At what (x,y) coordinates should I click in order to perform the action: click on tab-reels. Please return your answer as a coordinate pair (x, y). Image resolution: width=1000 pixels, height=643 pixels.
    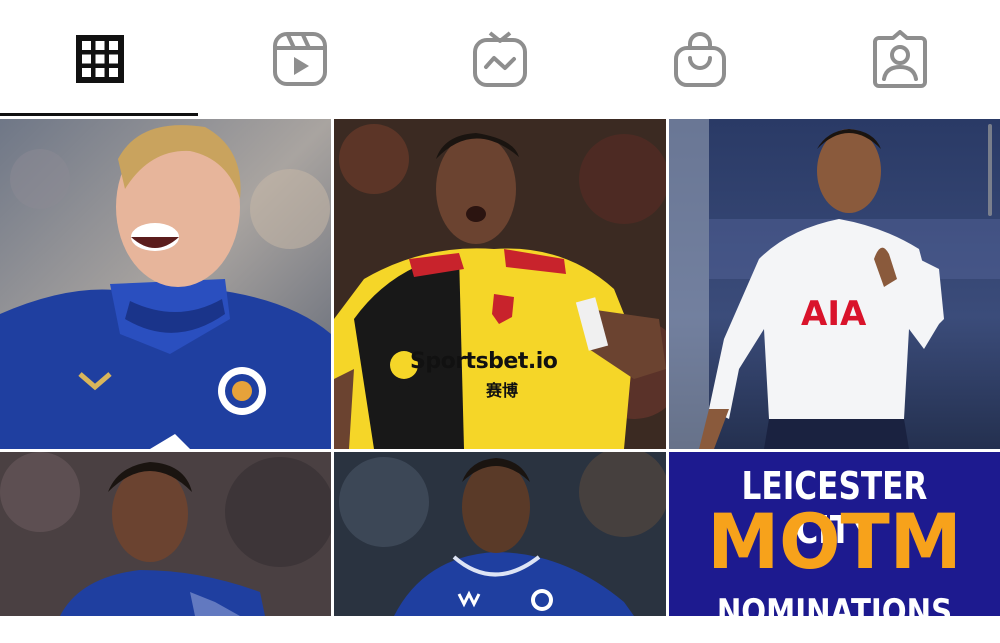
    Looking at the image, I should click on (300, 58).